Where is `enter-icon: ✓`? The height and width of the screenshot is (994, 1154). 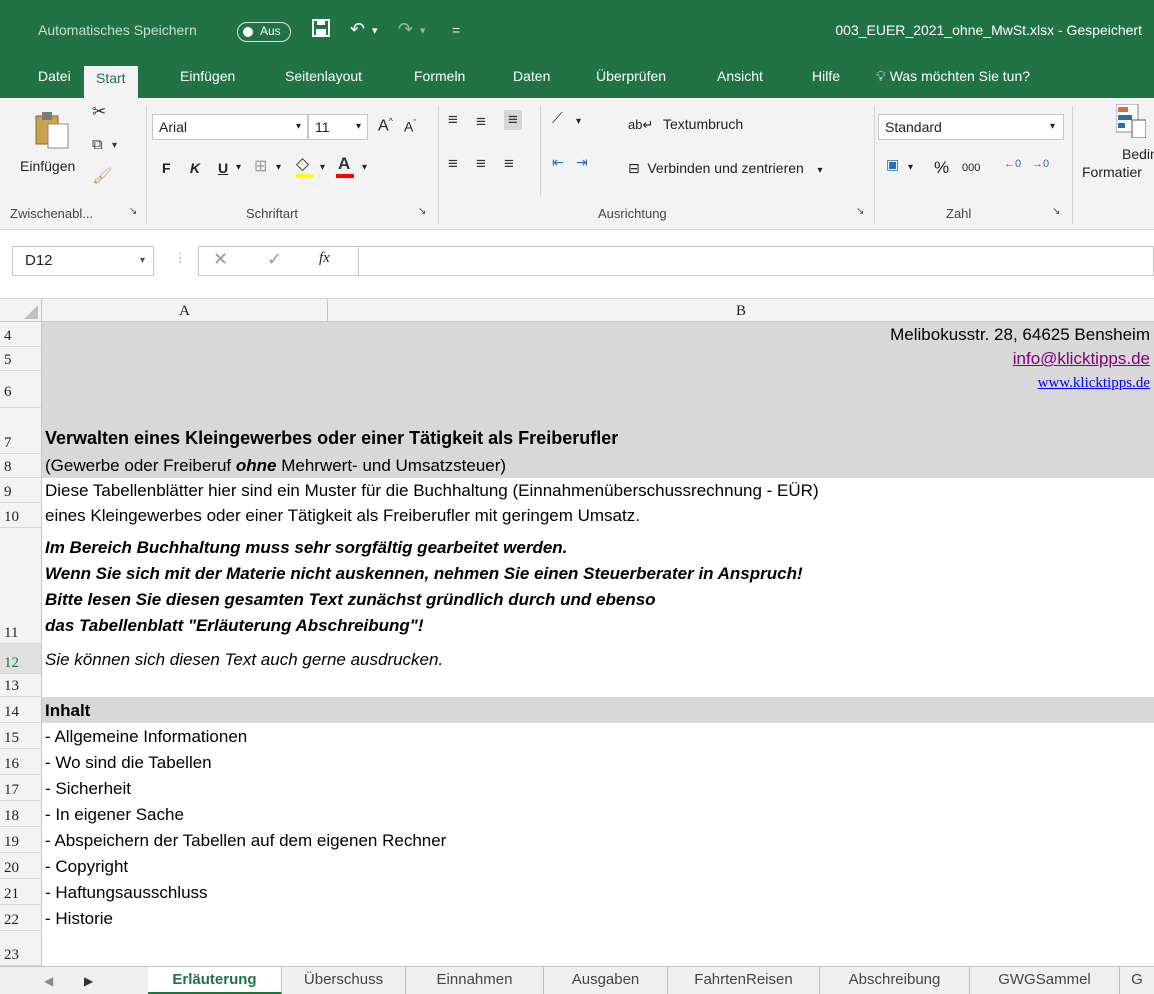
enter-icon: ✓ is located at coordinates (274, 259).